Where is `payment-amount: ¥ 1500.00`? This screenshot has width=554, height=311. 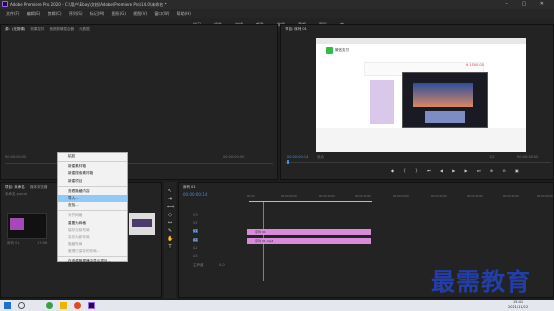 payment-amount: ¥ 1500.00 is located at coordinates (475, 65).